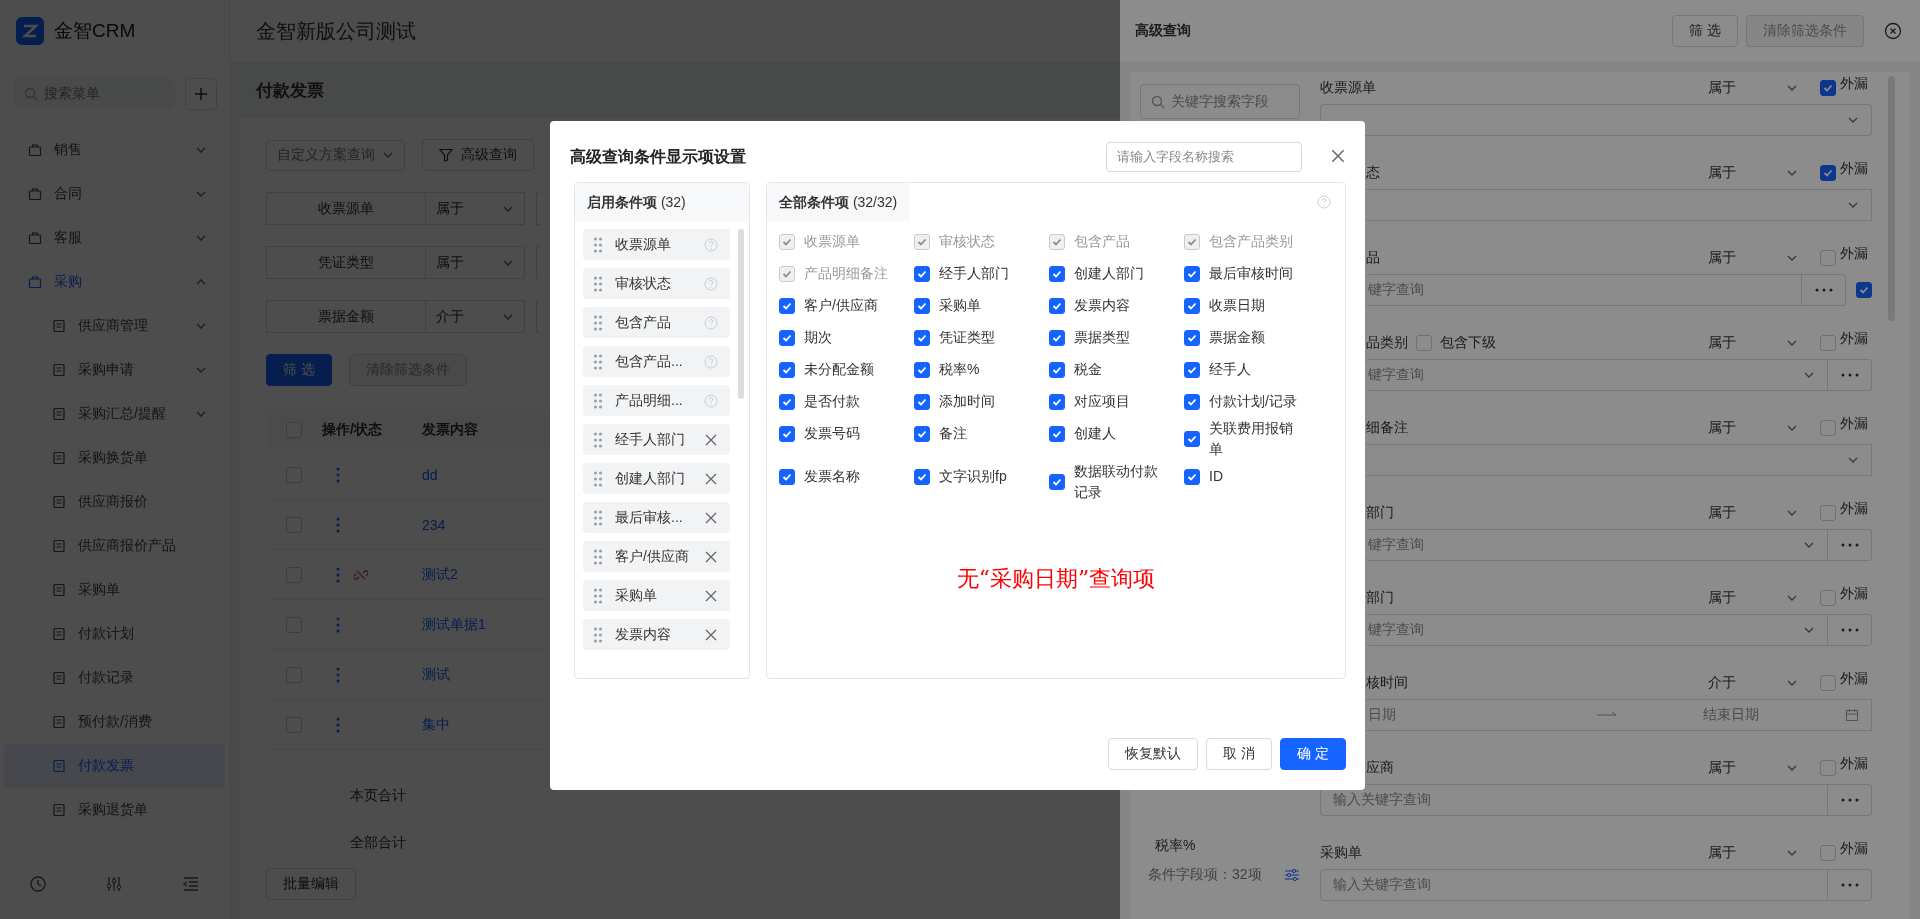 The image size is (1920, 919). What do you see at coordinates (114, 150) in the screenshot?
I see `sidebar-item: 销售` at bounding box center [114, 150].